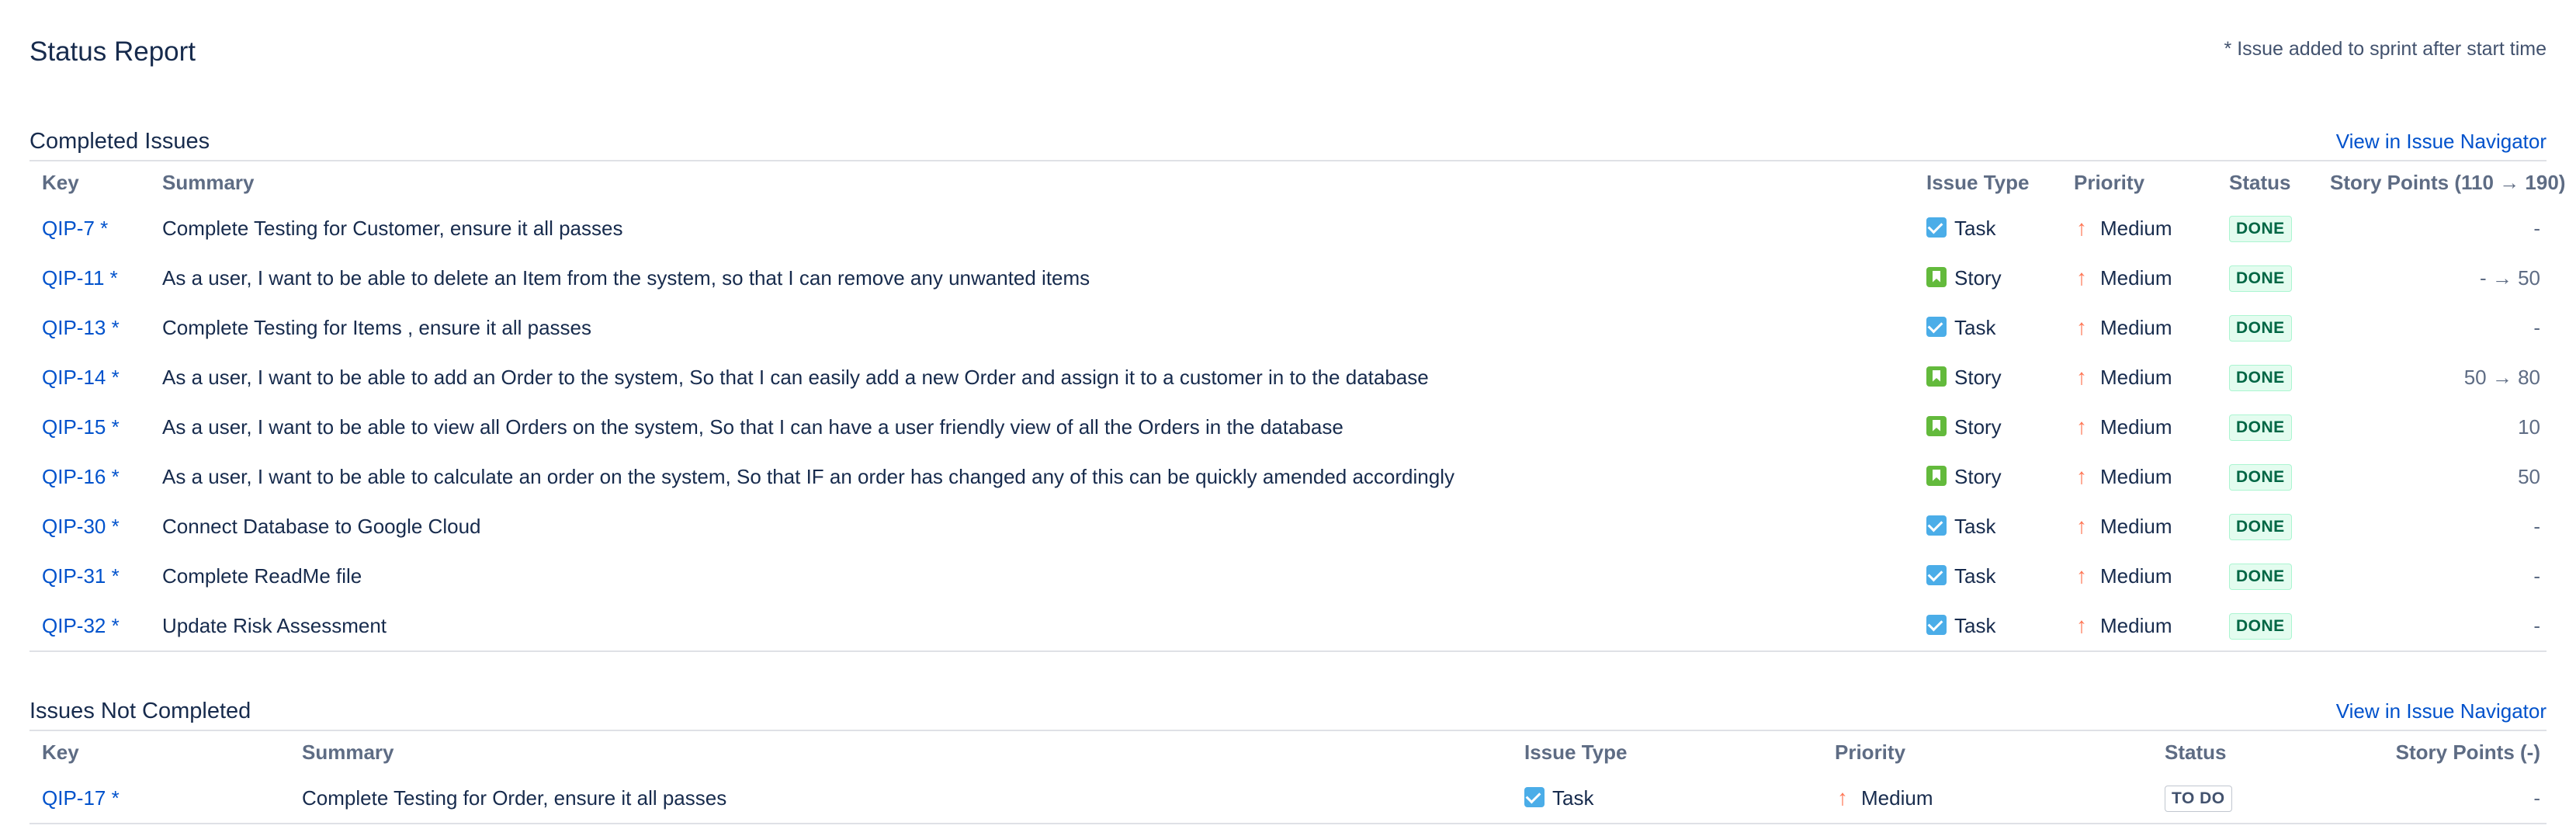 This screenshot has height=829, width=2576. I want to click on issue-key-link: QIP-30 *, so click(81, 526).